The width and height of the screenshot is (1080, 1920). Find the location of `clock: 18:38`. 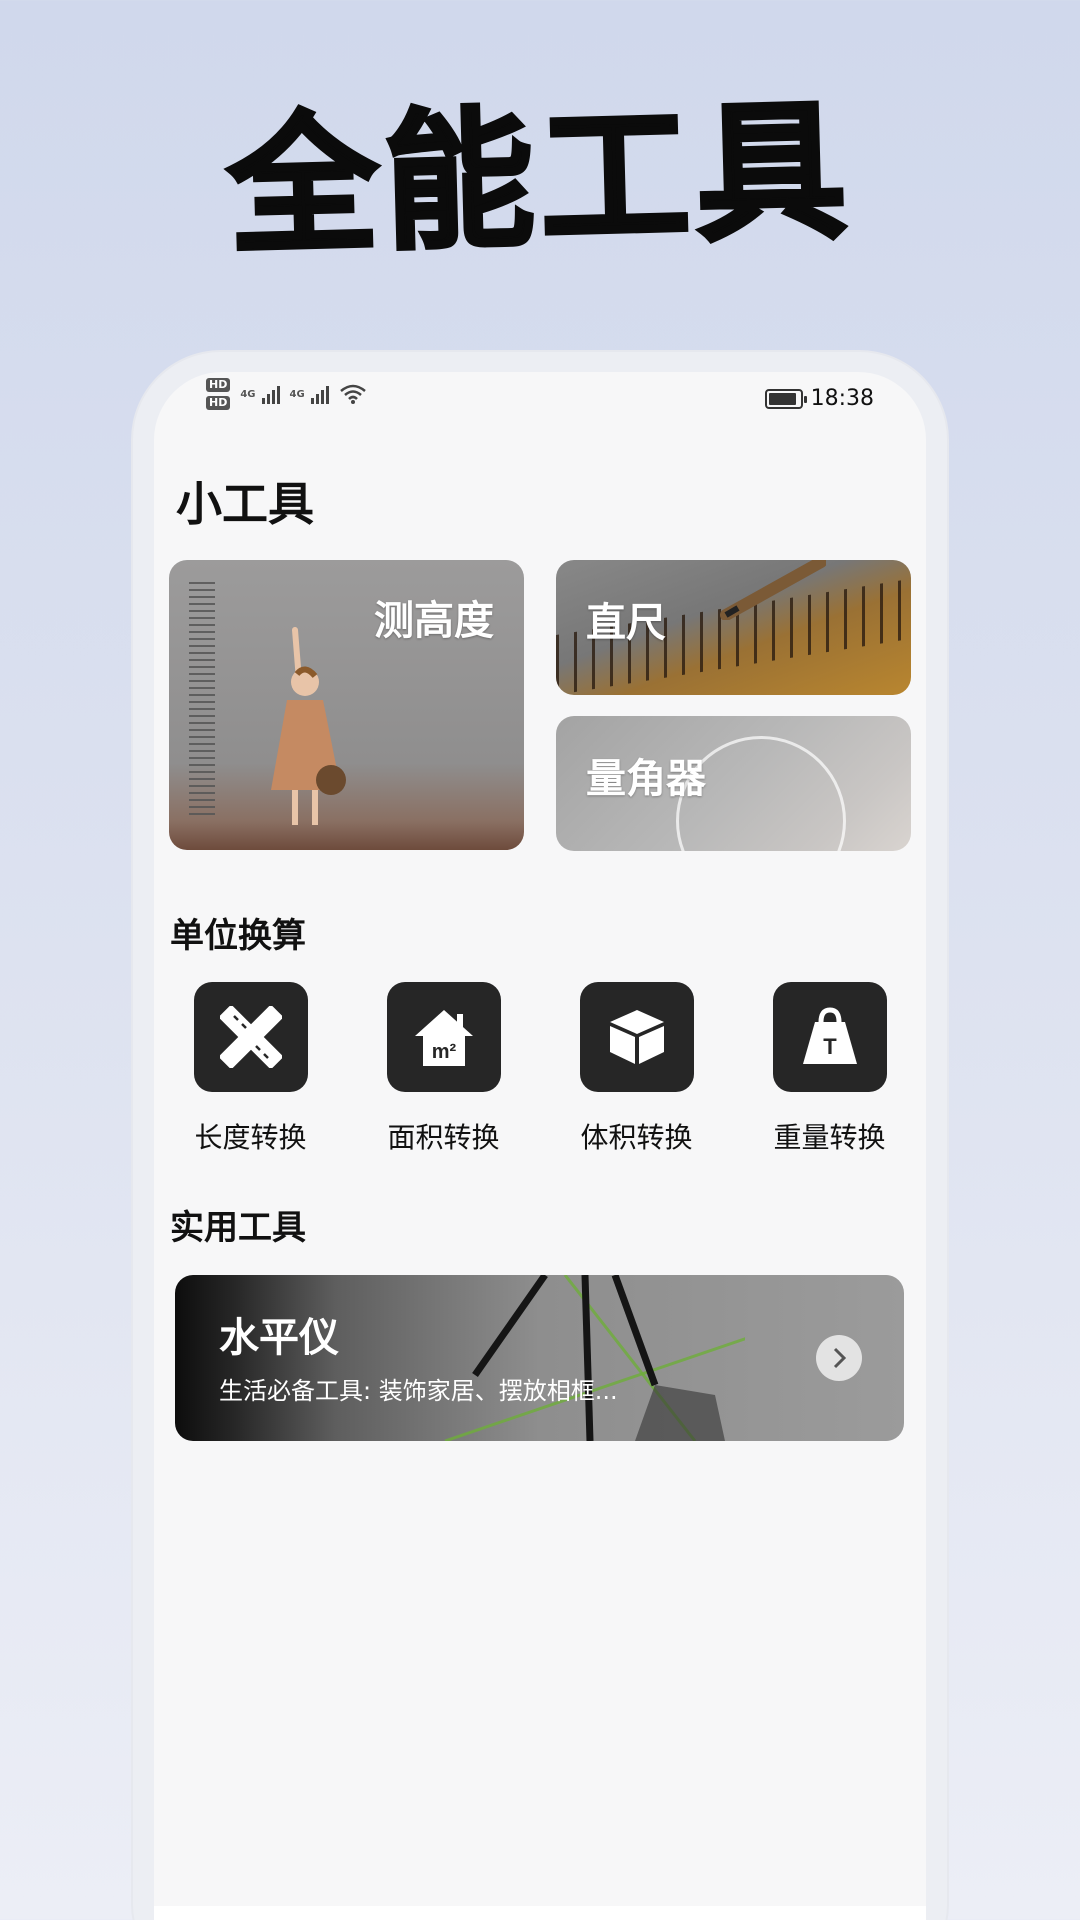

clock: 18:38 is located at coordinates (842, 398).